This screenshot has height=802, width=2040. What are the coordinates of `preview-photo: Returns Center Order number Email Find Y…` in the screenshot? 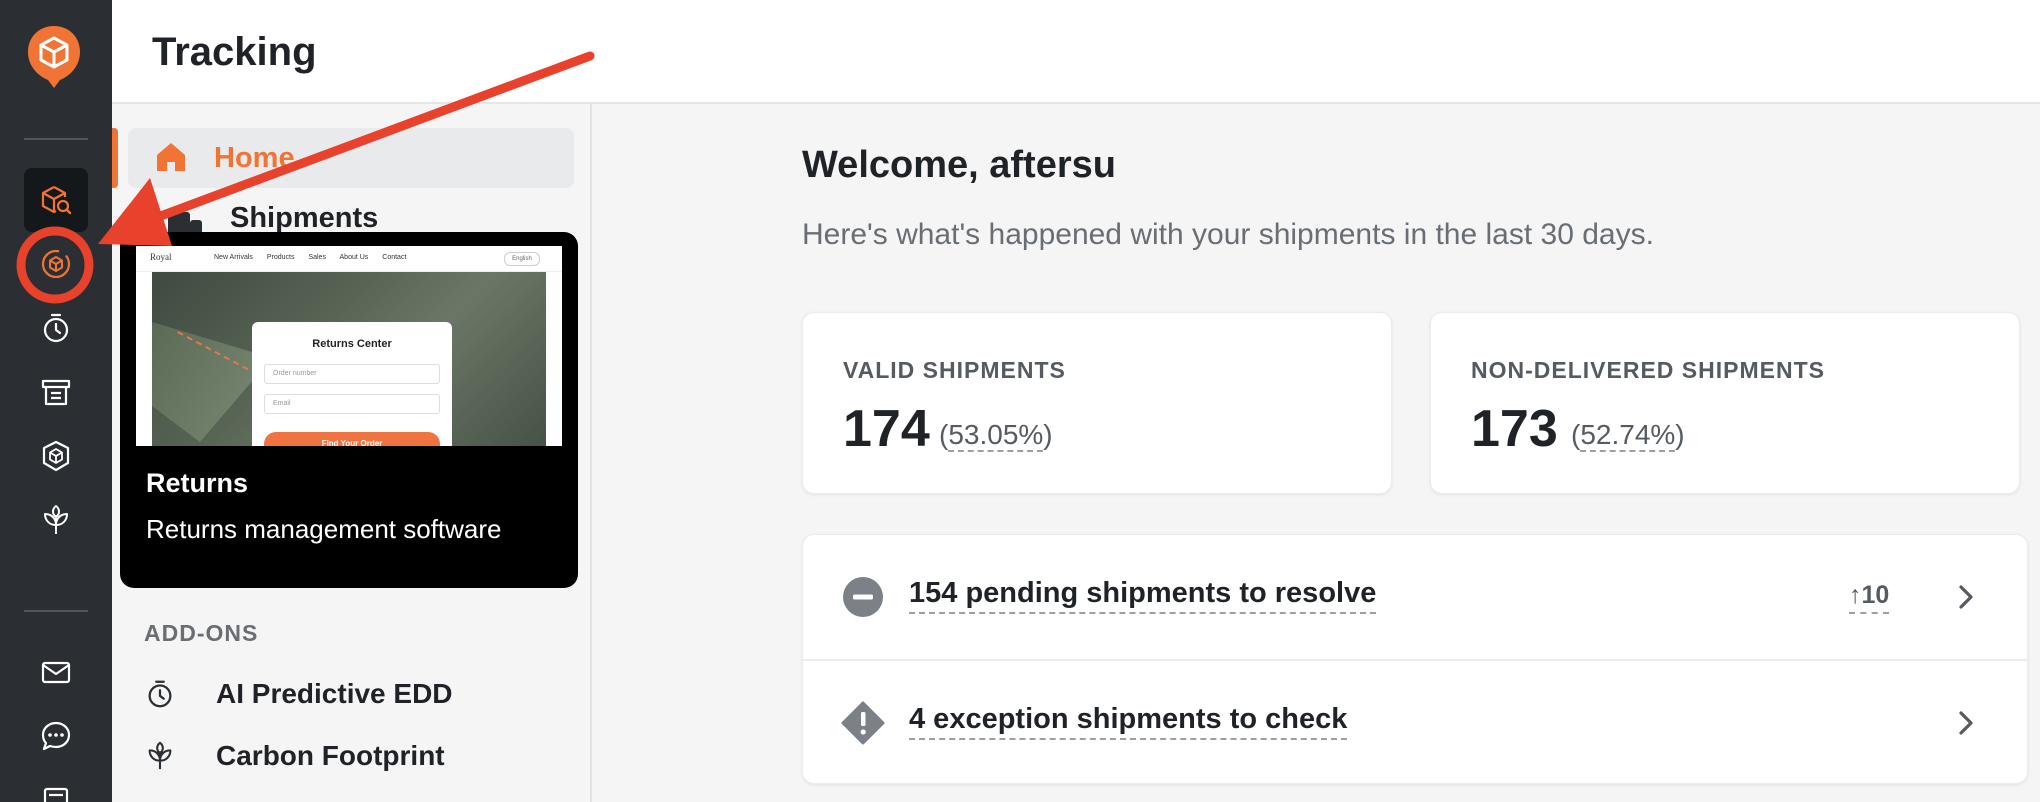 It's located at (349, 359).